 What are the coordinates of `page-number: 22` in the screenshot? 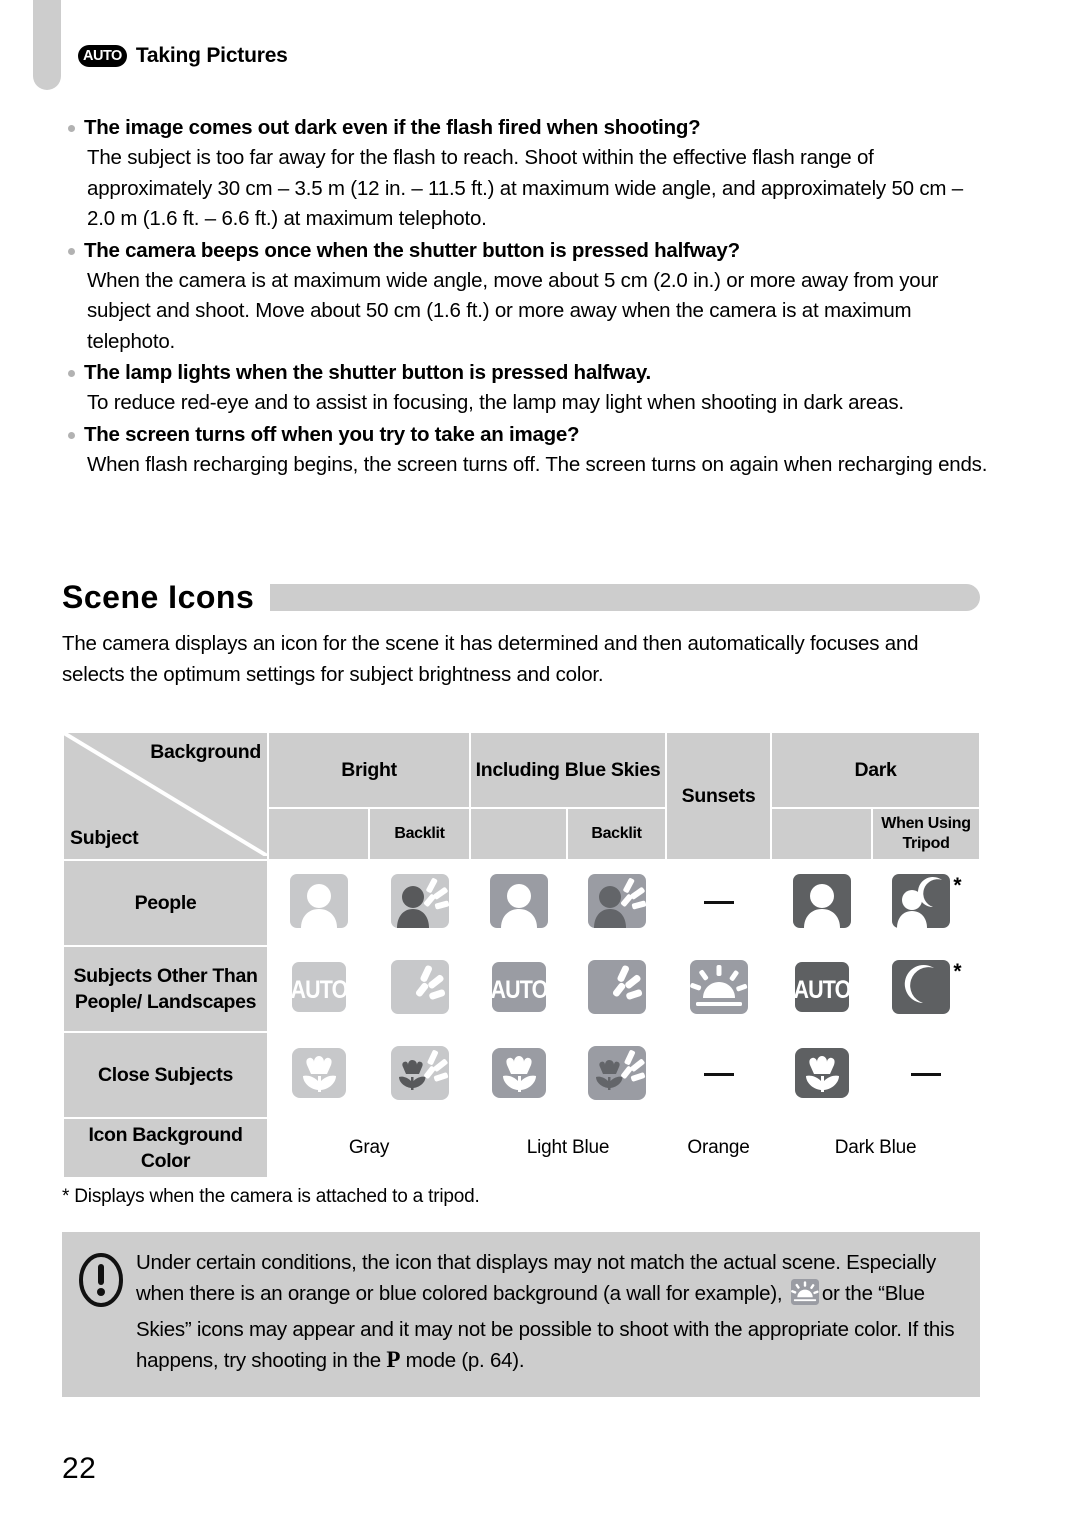 It's located at (79, 1468).